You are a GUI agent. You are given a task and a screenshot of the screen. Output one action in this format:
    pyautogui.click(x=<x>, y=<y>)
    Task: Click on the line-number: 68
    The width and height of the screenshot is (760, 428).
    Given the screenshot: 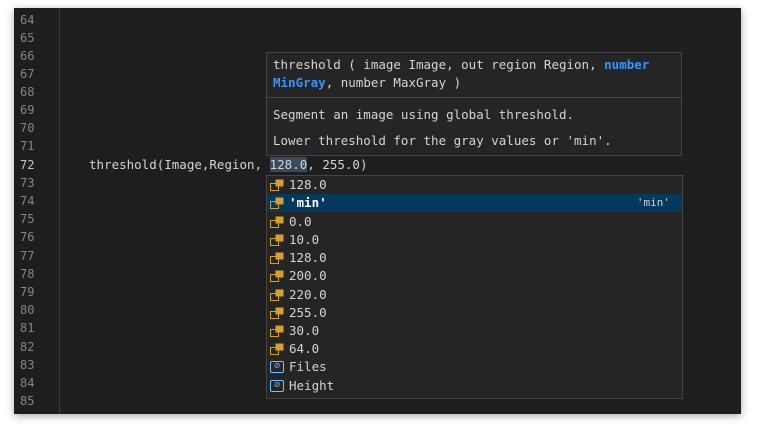 What is the action you would take?
    pyautogui.click(x=27, y=92)
    